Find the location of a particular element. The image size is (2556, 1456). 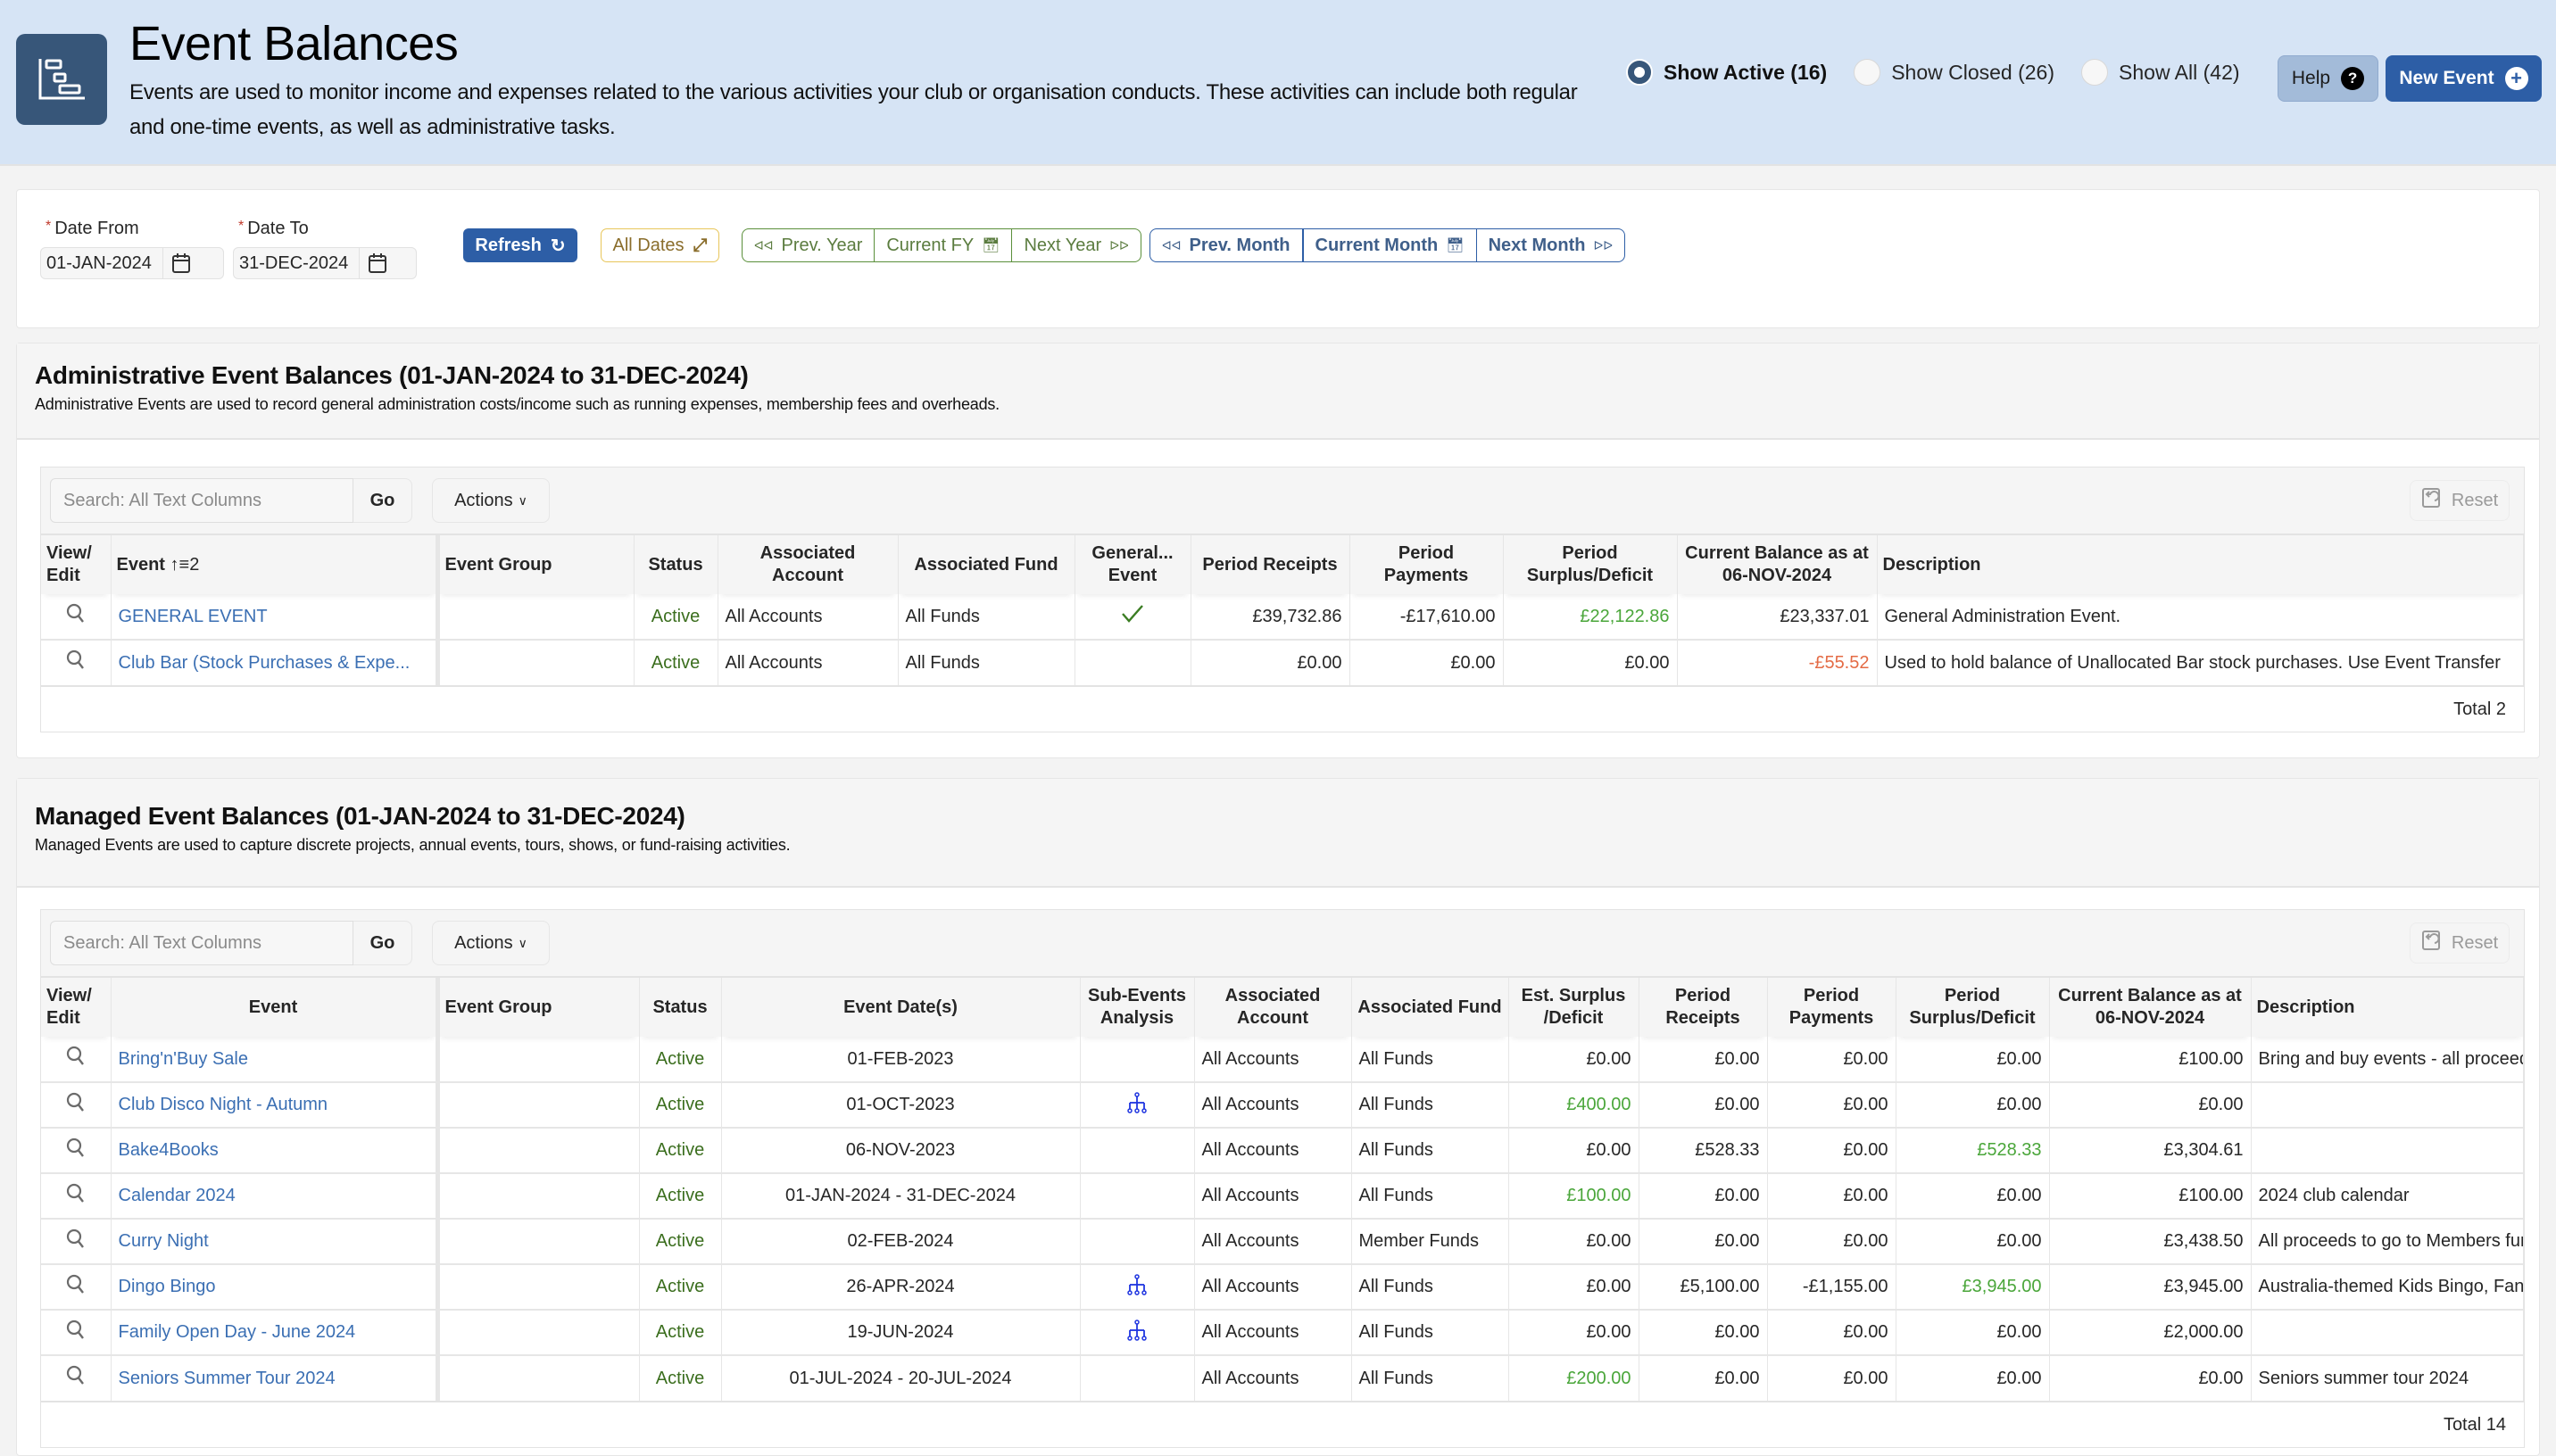

radio-show-active: Show Active (16) is located at coordinates (1726, 72).